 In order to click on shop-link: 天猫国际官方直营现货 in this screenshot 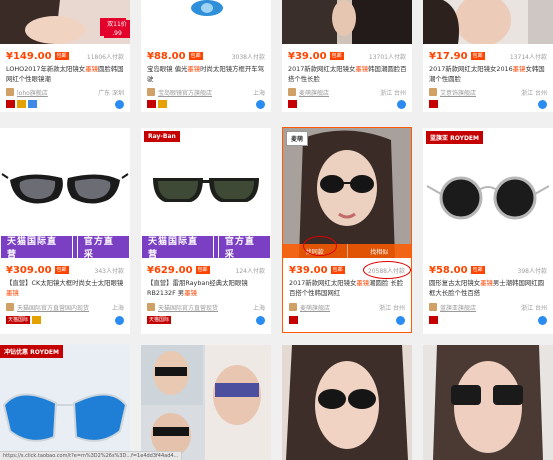, I will do `click(188, 307)`.